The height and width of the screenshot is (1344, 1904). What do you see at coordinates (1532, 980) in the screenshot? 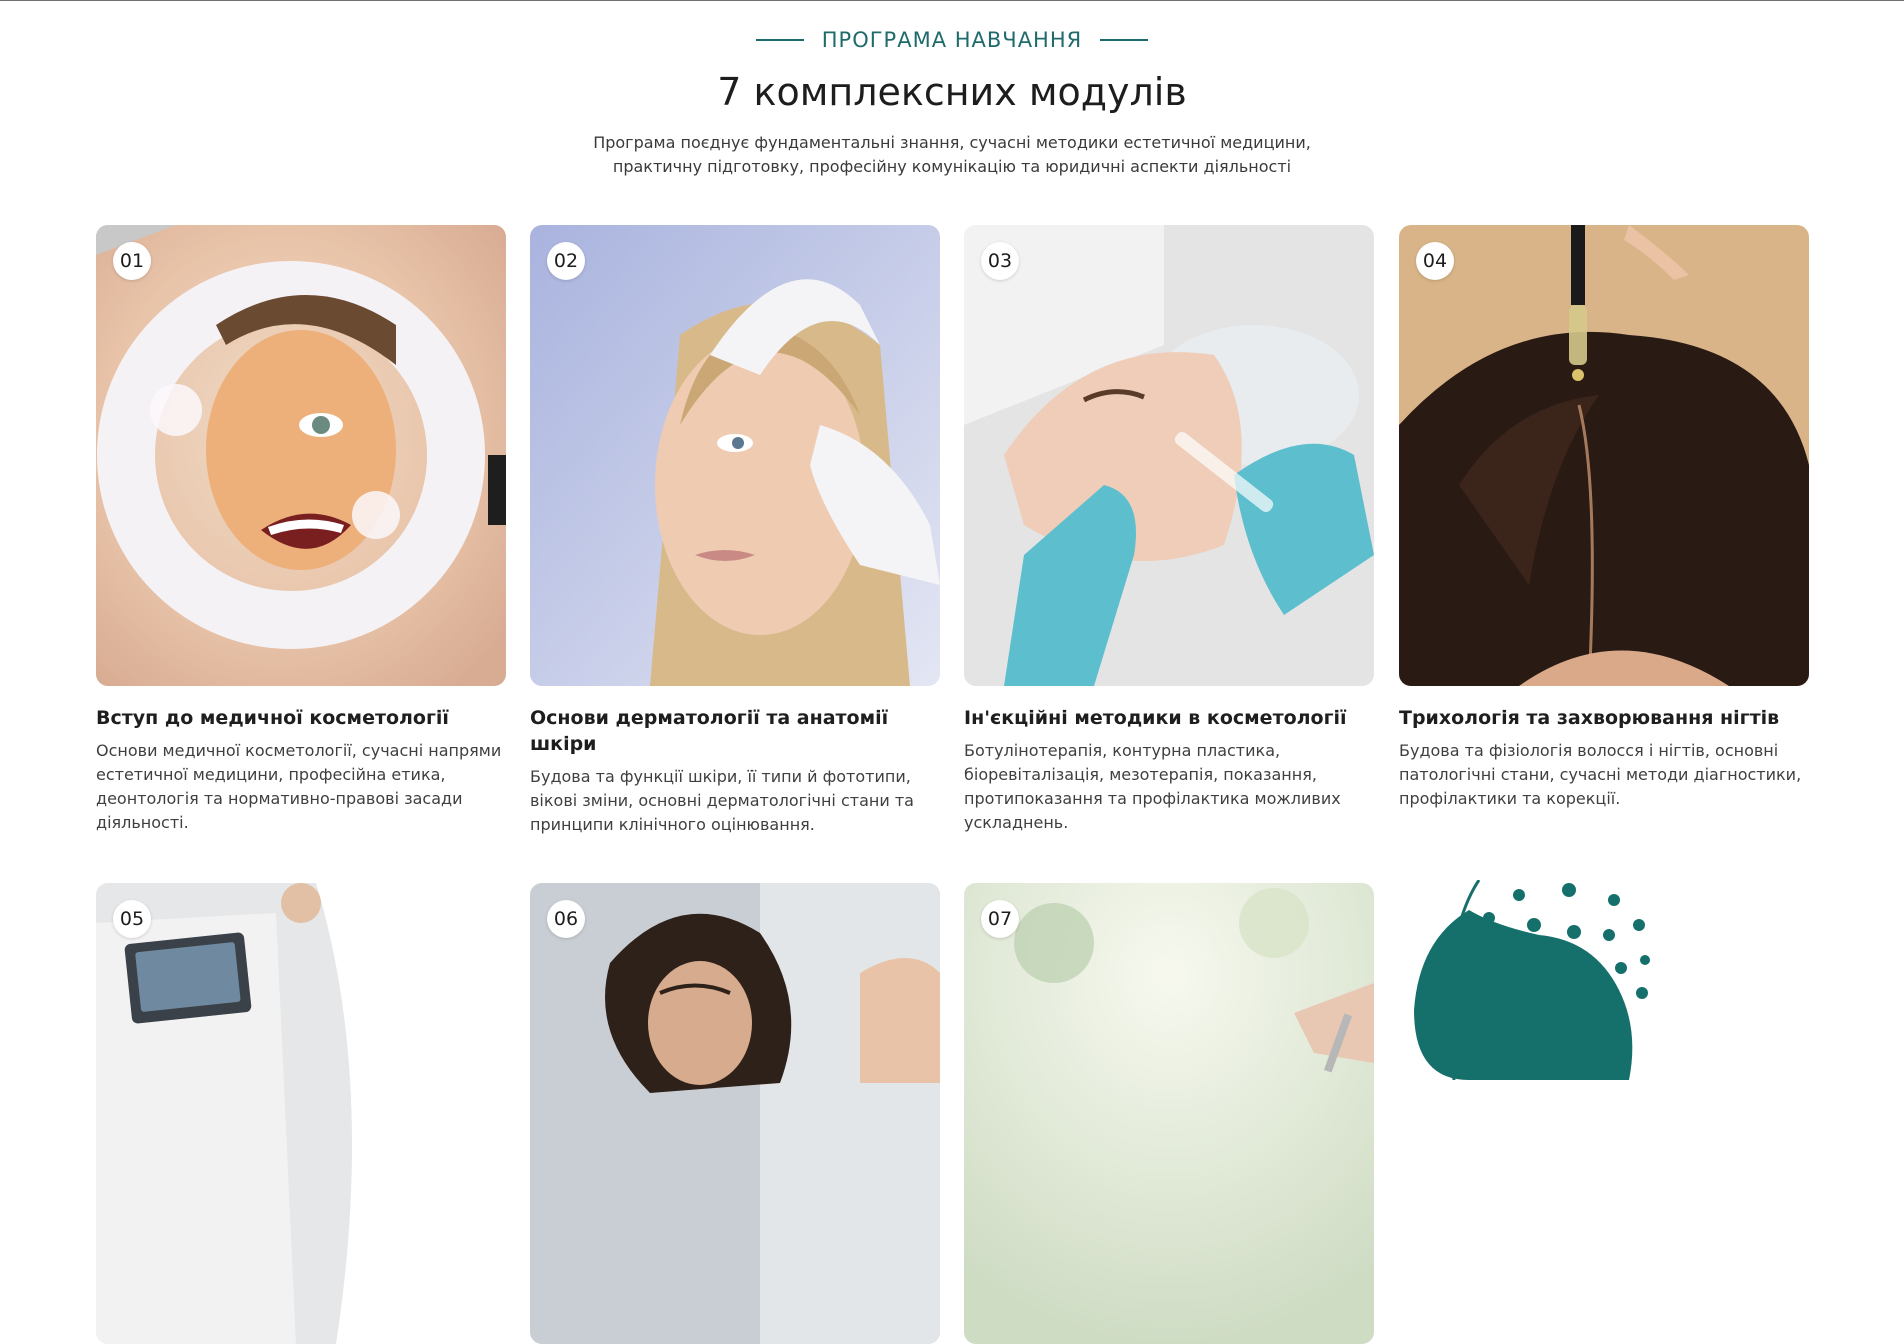
I see `decorative-leaf-icon` at bounding box center [1532, 980].